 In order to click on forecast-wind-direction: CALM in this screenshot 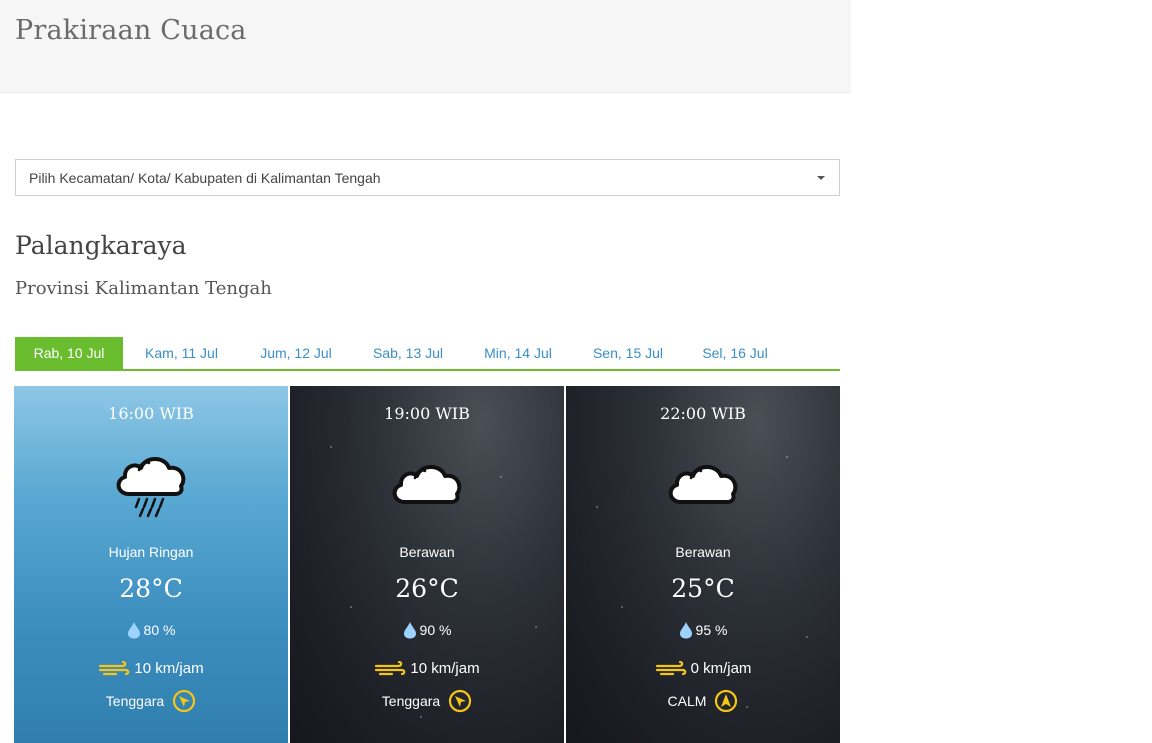, I will do `click(703, 701)`.